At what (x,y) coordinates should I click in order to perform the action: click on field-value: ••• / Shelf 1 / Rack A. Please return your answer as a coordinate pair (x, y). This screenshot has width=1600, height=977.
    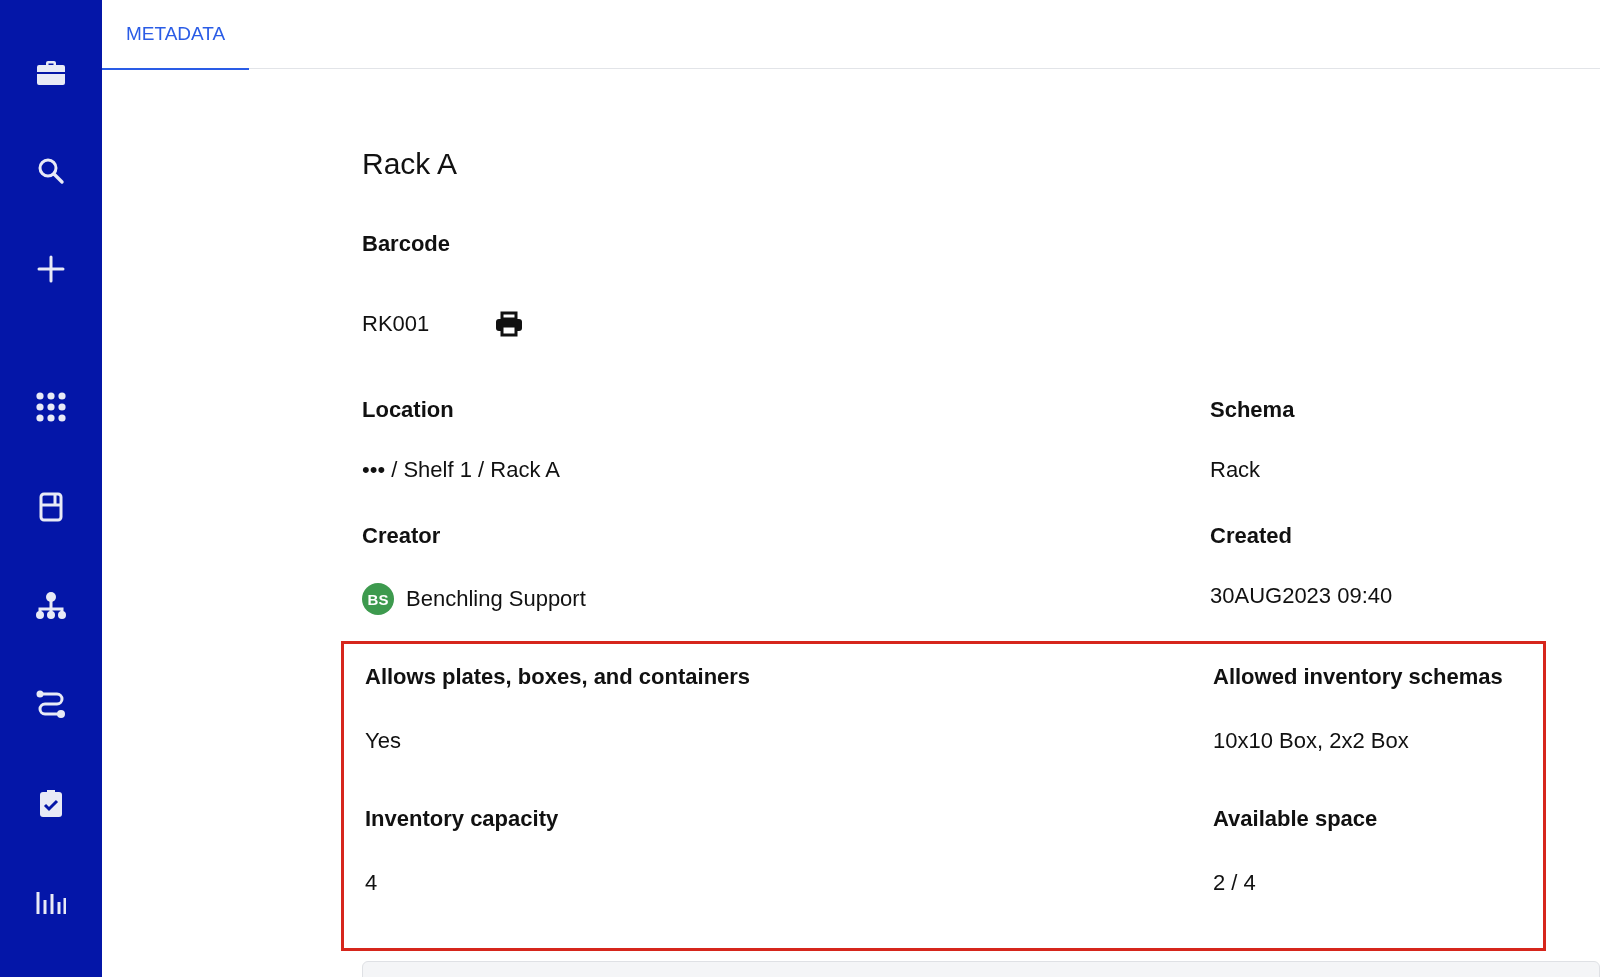
    Looking at the image, I should click on (461, 470).